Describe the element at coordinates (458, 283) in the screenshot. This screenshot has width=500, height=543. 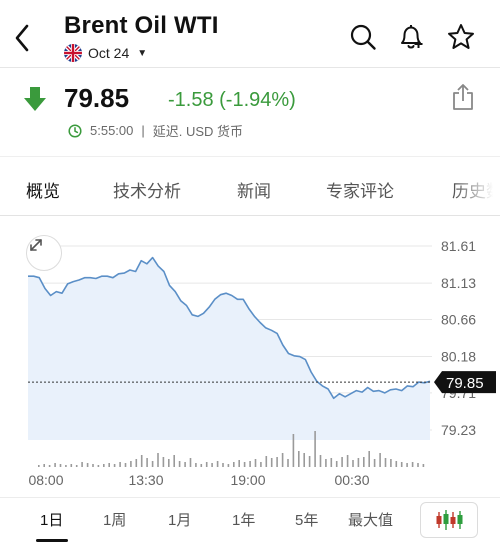
I see `y-tick-label: 81.13` at that location.